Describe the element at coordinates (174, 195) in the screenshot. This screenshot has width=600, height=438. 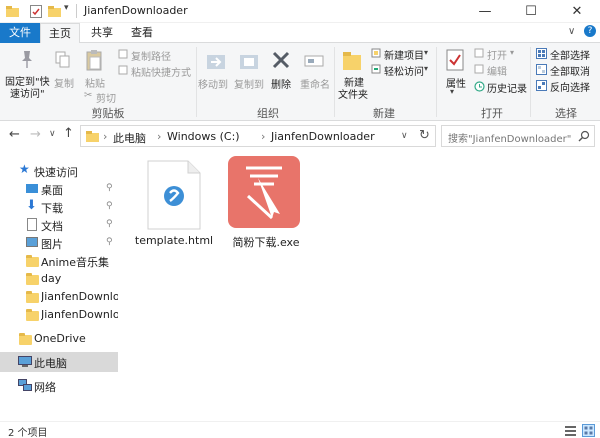
I see `html-file-icon` at that location.